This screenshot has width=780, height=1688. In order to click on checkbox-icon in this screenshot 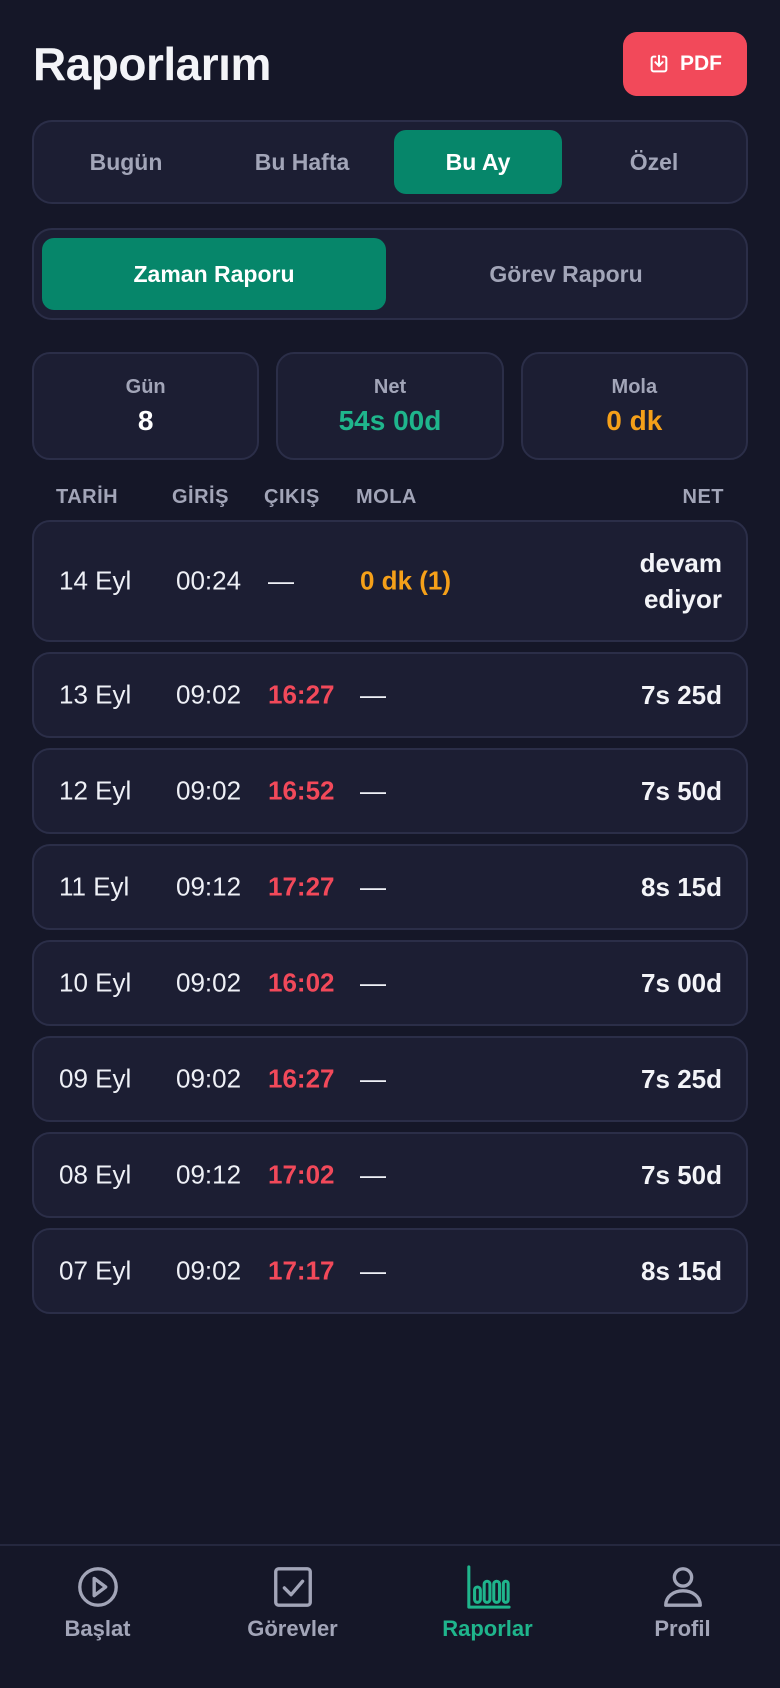, I will do `click(292, 1587)`.